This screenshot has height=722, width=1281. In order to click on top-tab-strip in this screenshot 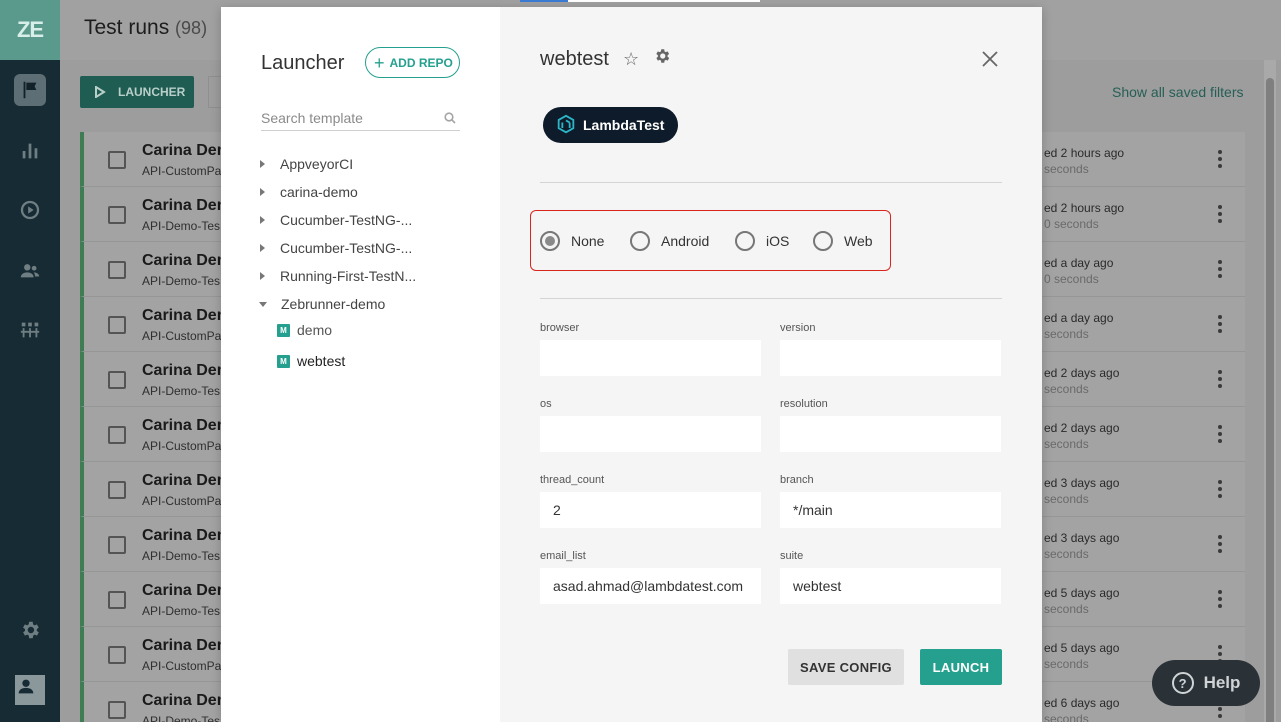, I will do `click(640, 1)`.